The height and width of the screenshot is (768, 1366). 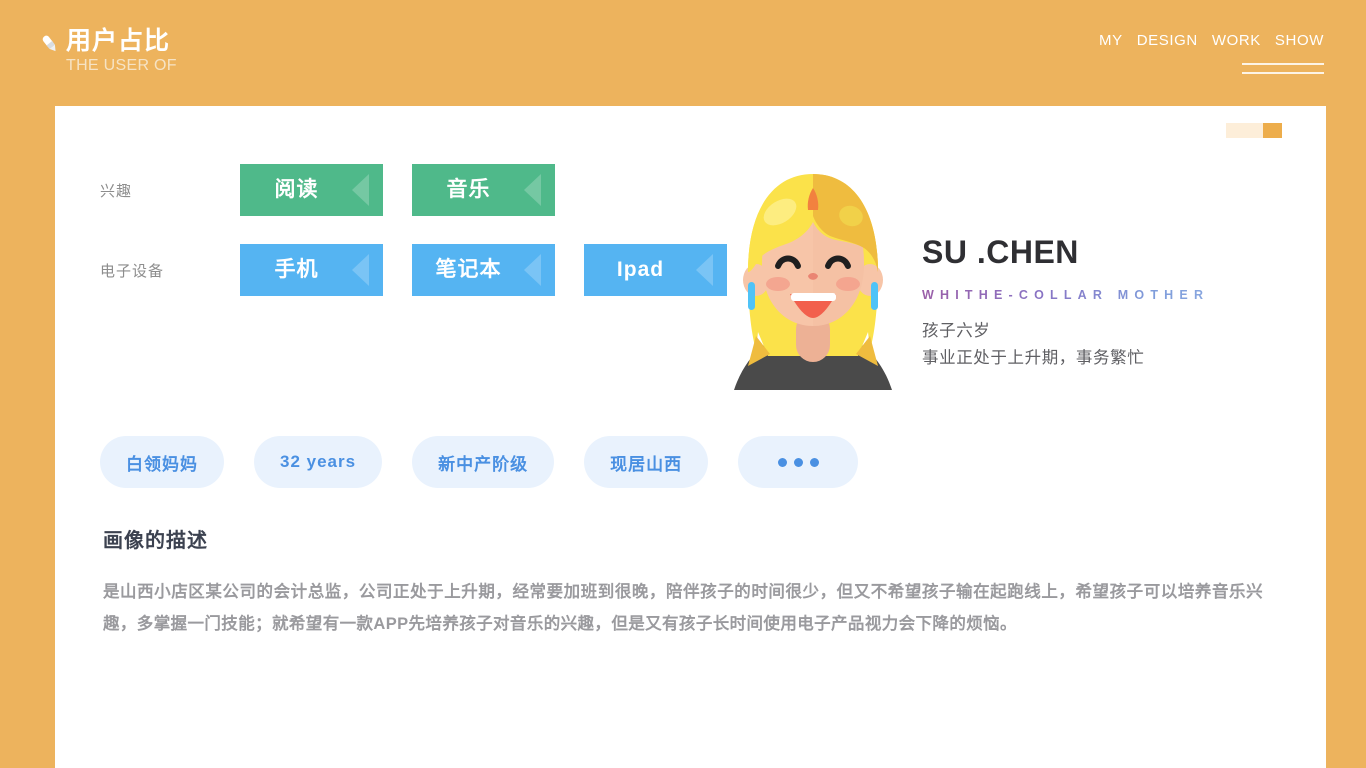 I want to click on nav-rule-lower, so click(x=1283, y=73).